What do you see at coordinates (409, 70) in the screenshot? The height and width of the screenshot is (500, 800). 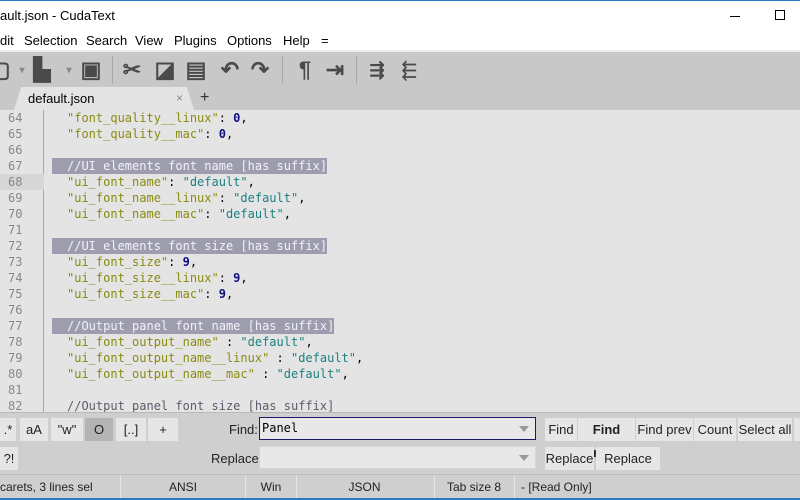 I see `unindent-icon: ⬱` at bounding box center [409, 70].